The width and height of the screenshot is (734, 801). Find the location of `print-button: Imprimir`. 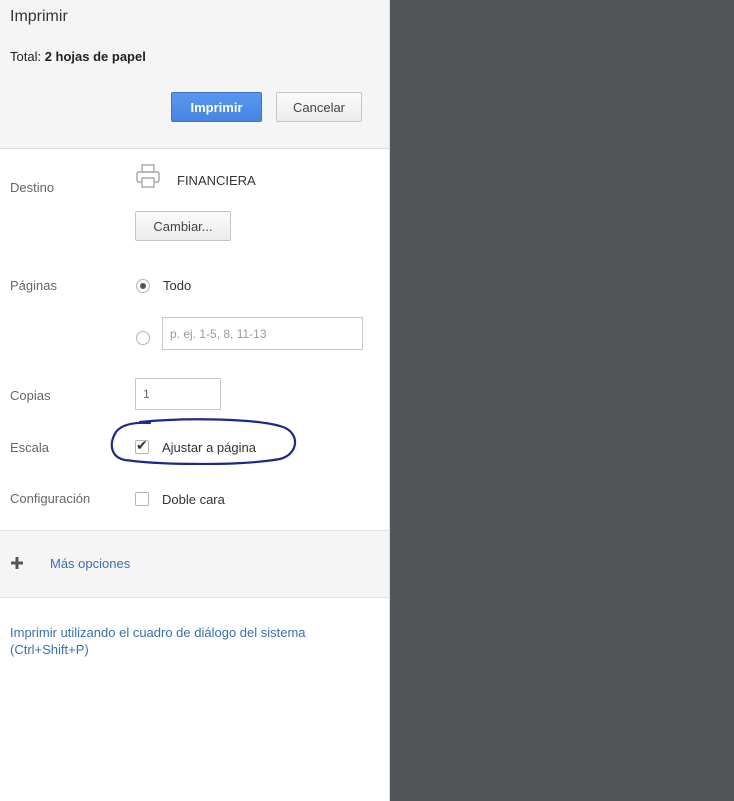

print-button: Imprimir is located at coordinates (216, 107).